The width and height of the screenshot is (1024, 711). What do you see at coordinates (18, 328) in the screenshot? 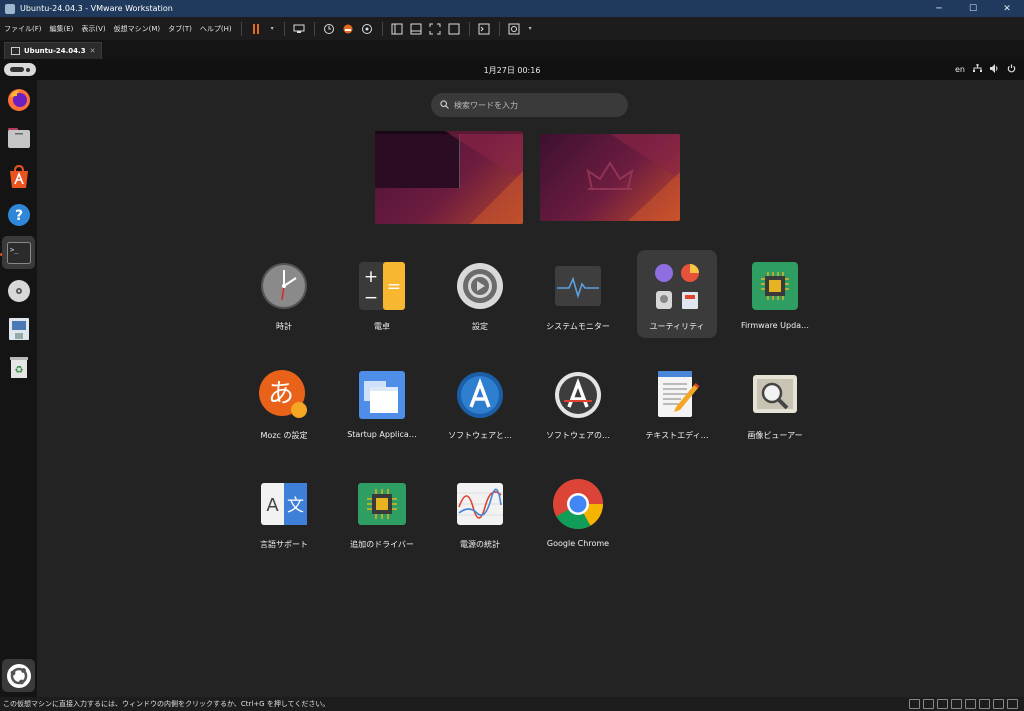
I see `floppy-drive-icon` at bounding box center [18, 328].